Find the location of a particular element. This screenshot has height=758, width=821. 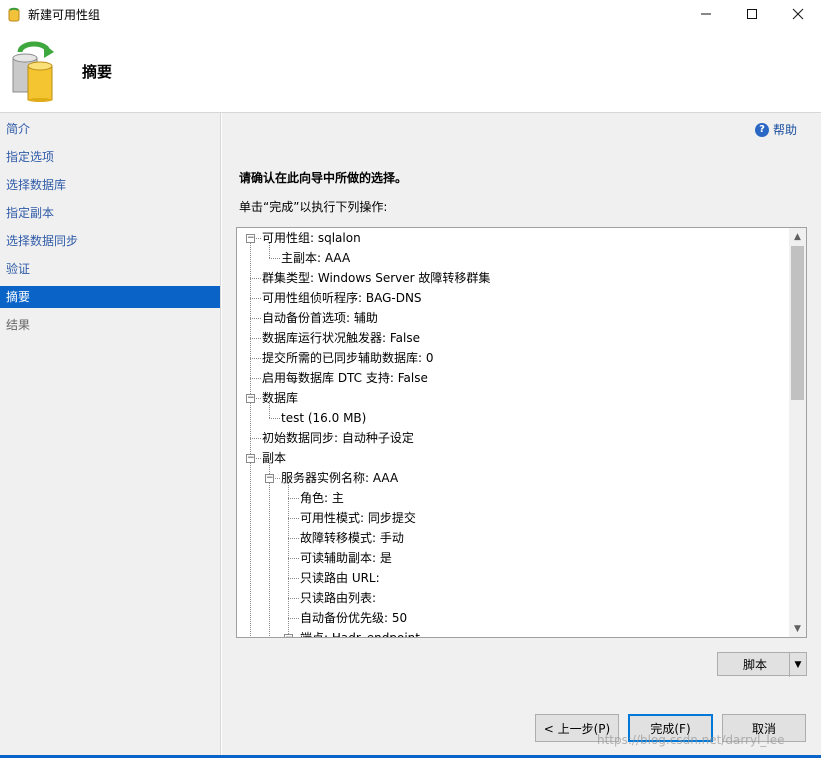

tree-node: test (16.0 MB) is located at coordinates (324, 418).